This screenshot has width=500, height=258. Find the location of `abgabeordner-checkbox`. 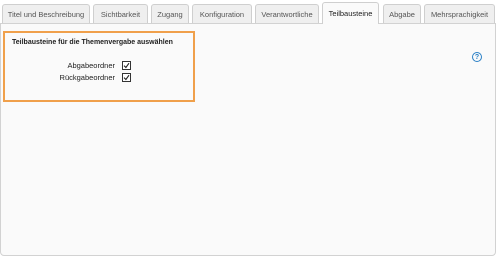

abgabeordner-checkbox is located at coordinates (126, 65).